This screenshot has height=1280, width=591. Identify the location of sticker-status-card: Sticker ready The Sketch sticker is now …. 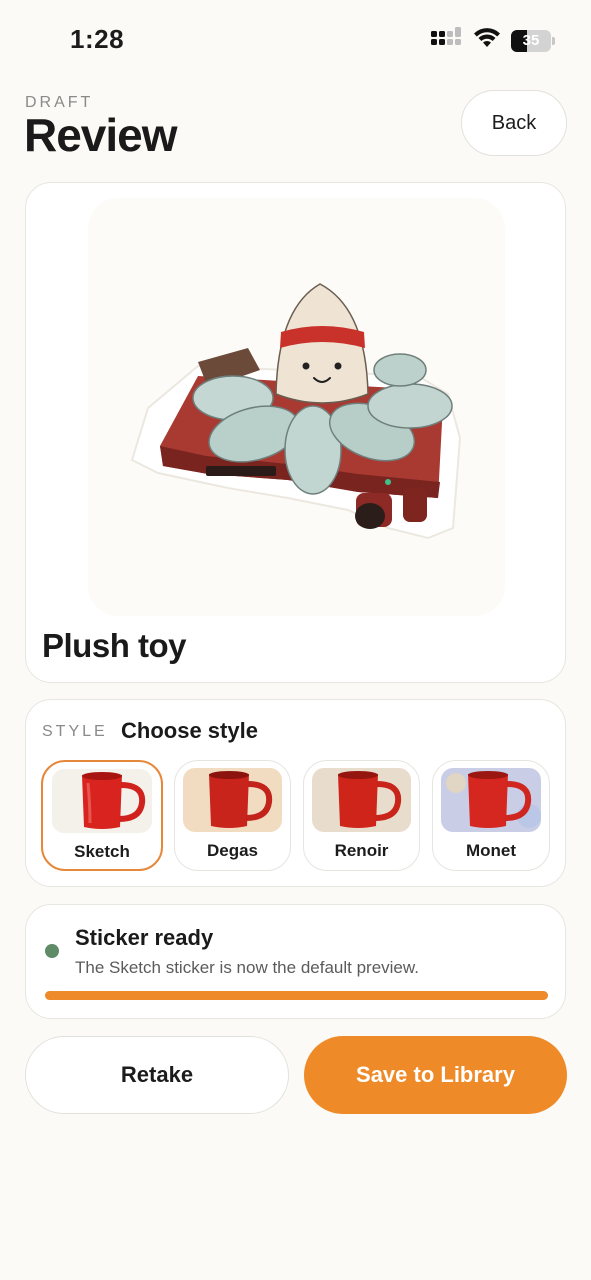
(295, 961).